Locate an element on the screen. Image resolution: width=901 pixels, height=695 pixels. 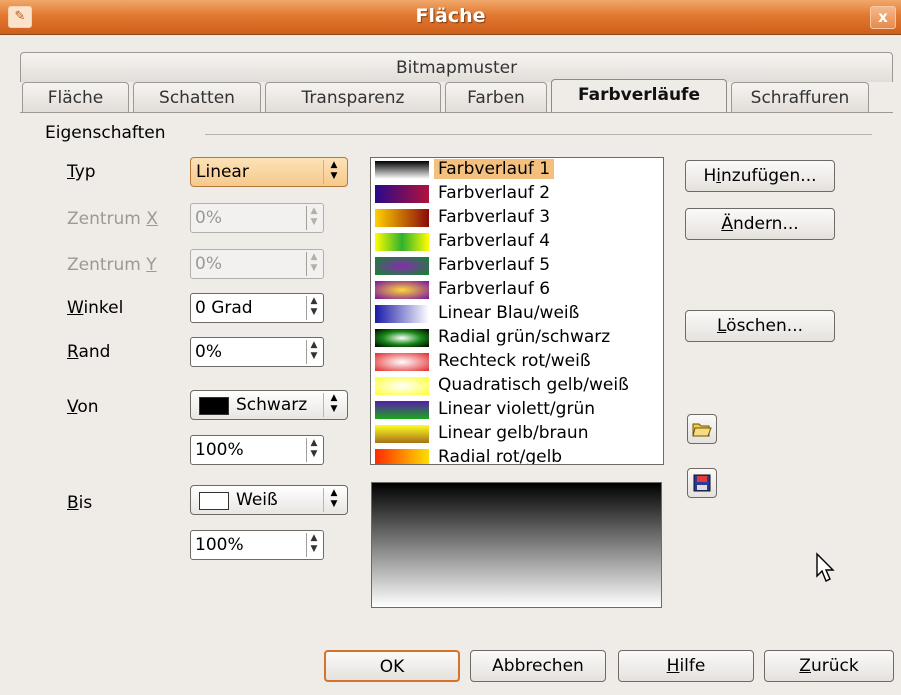
angle-spinbox: 0 Grad ▲ ▼ is located at coordinates (257, 308).